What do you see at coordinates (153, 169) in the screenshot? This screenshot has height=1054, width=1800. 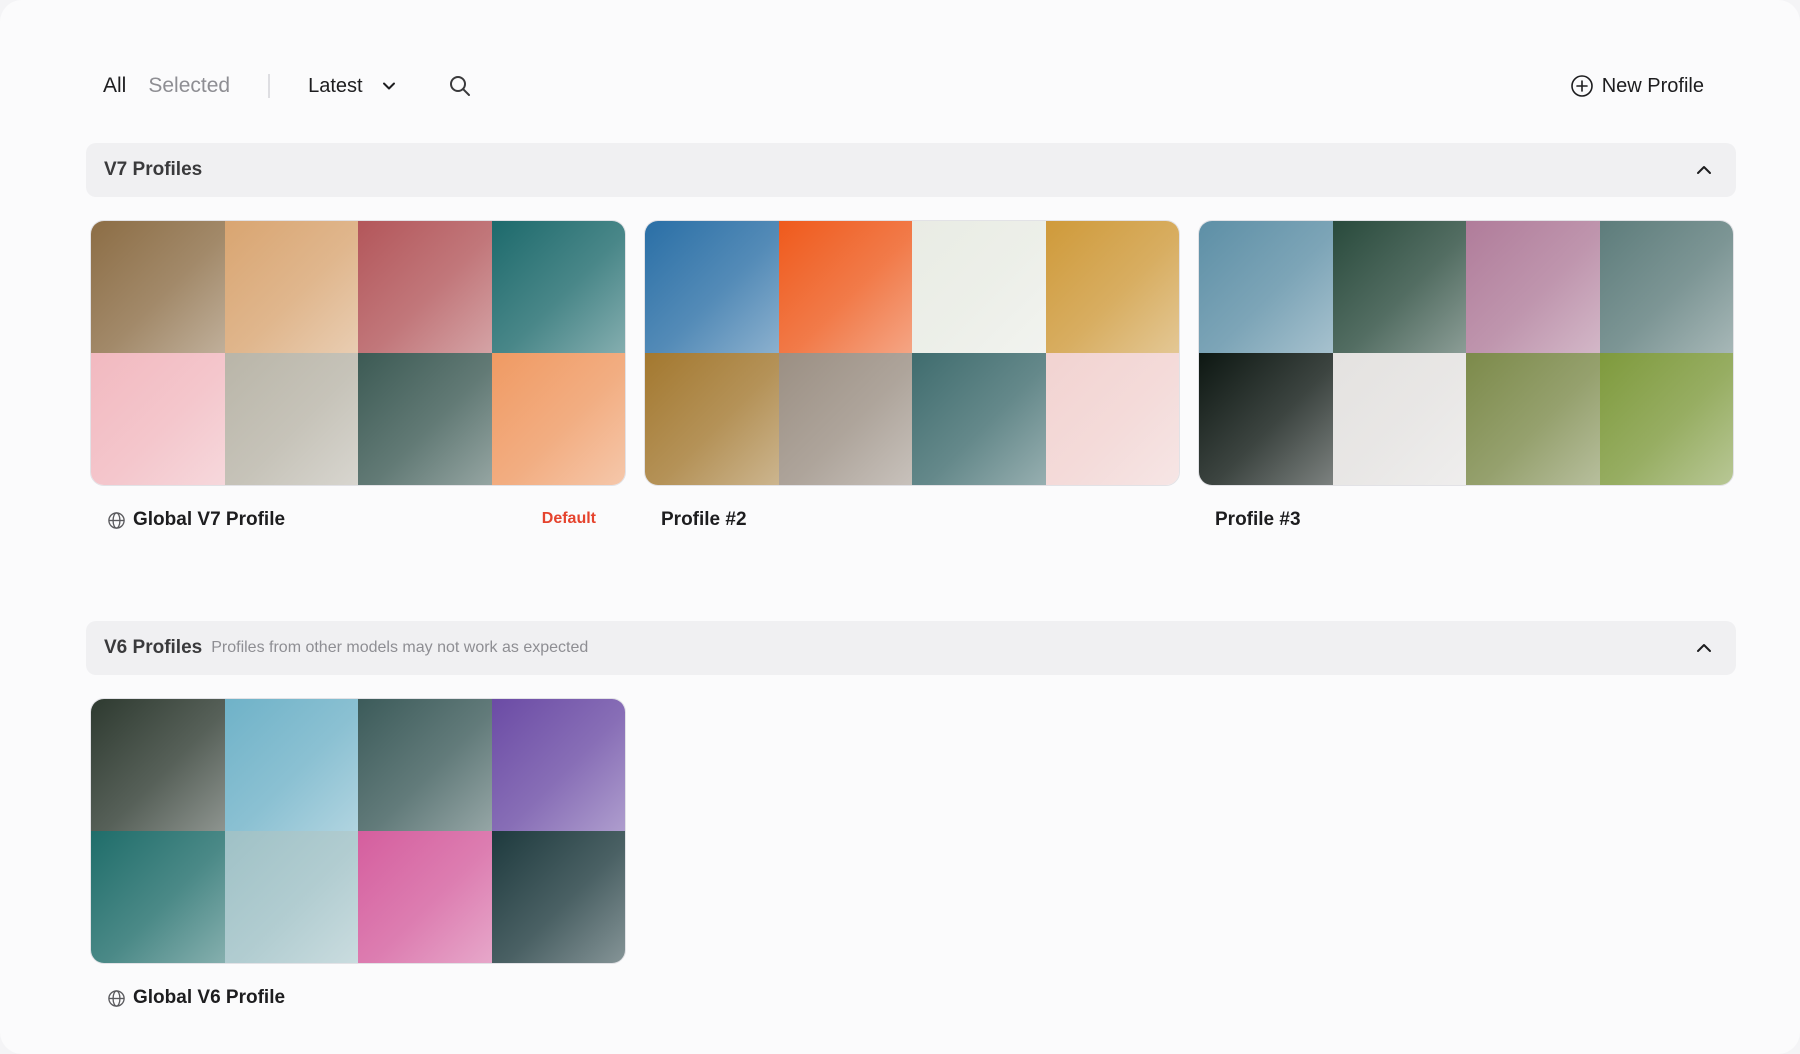 I see `section-title: V7 Profiles` at bounding box center [153, 169].